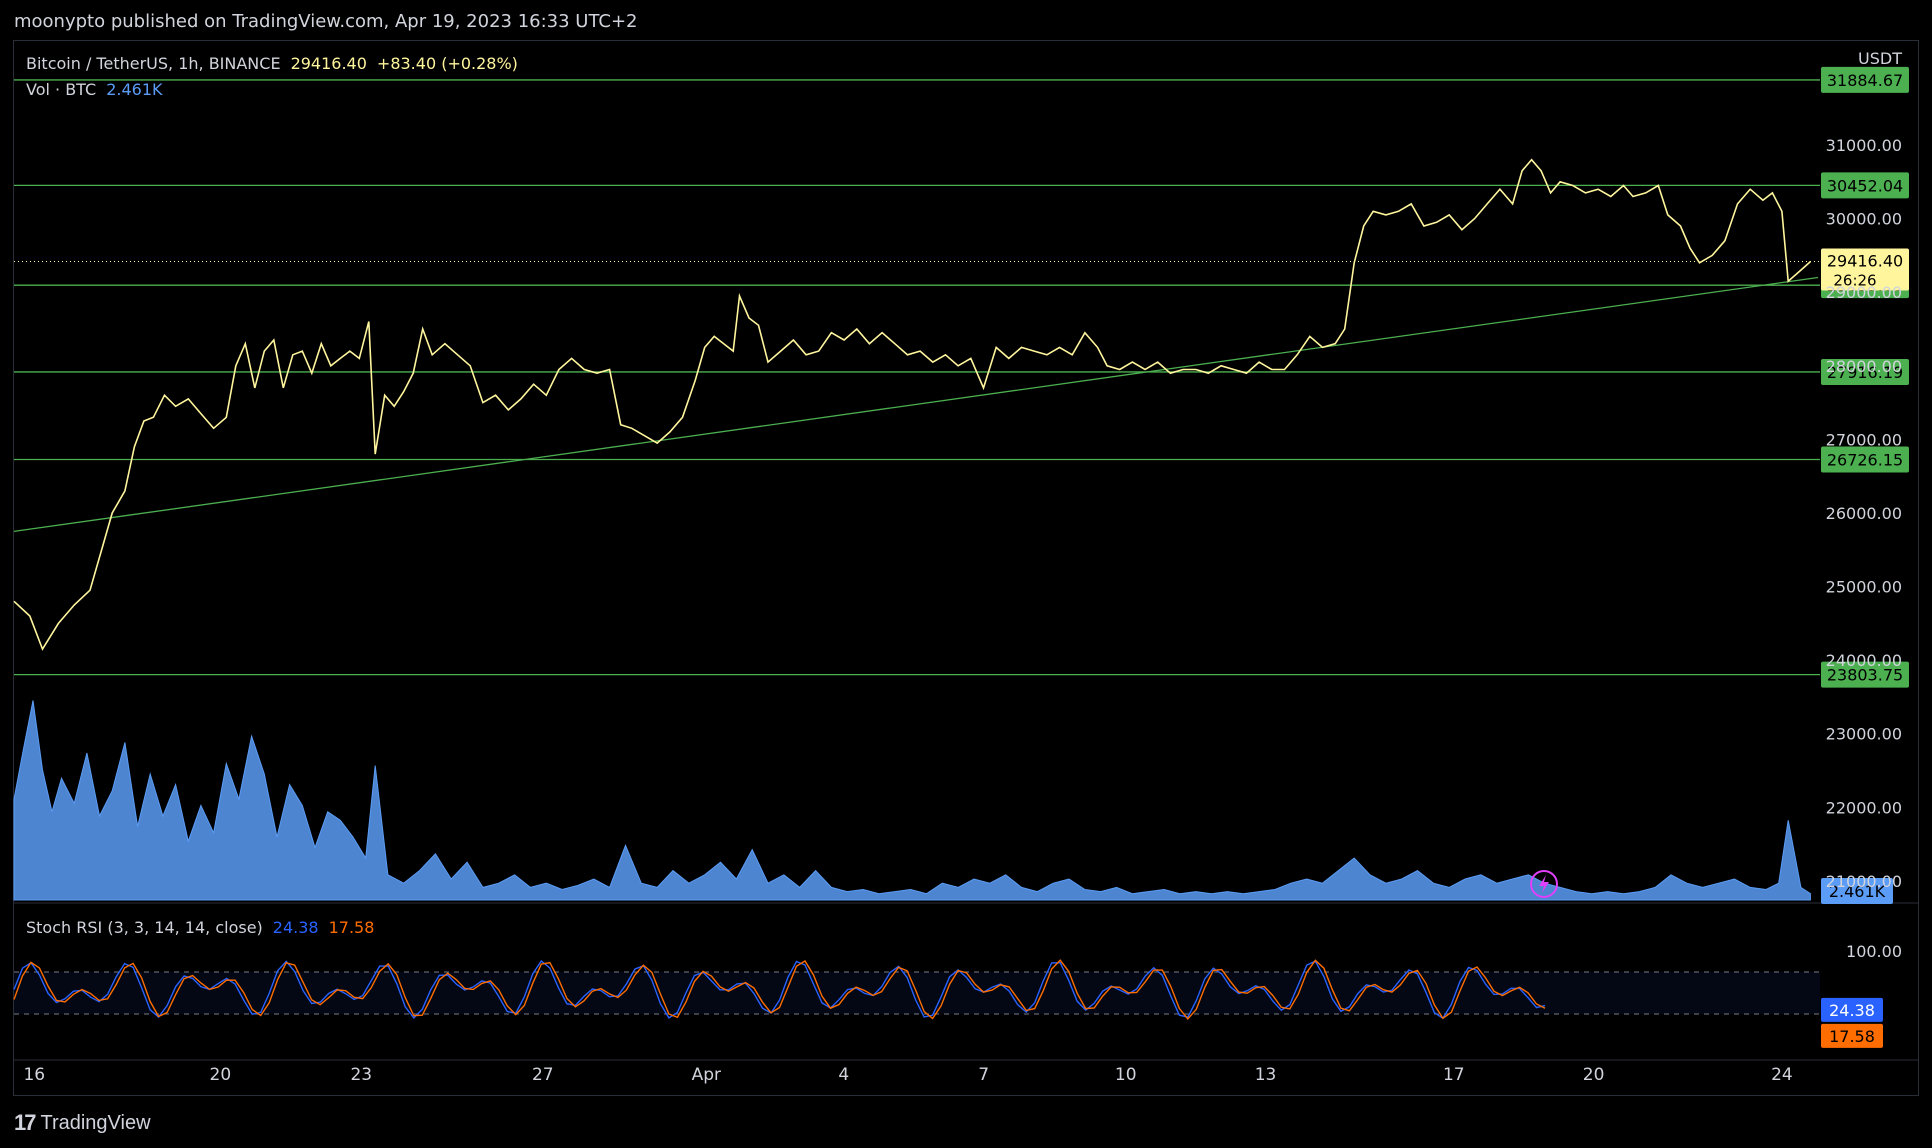 The height and width of the screenshot is (1148, 1932). I want to click on tradingview-brand: 17 TradingView, so click(82, 1123).